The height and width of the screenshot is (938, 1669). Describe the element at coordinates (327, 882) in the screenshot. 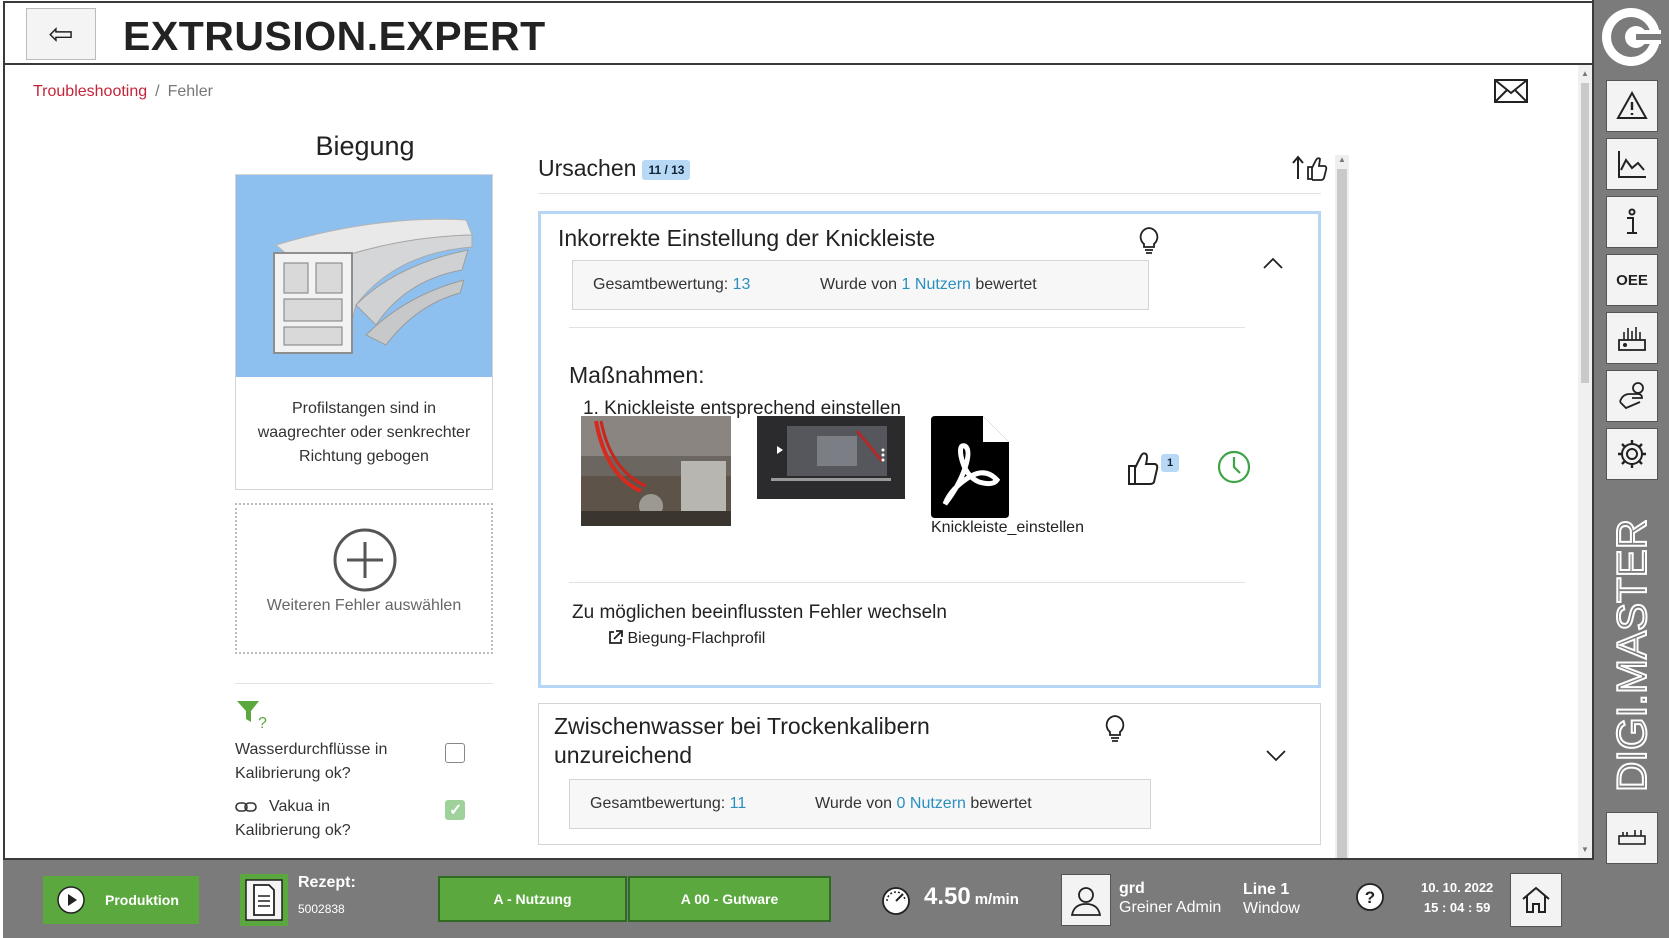

I see `recipe-label: Rezept:` at that location.